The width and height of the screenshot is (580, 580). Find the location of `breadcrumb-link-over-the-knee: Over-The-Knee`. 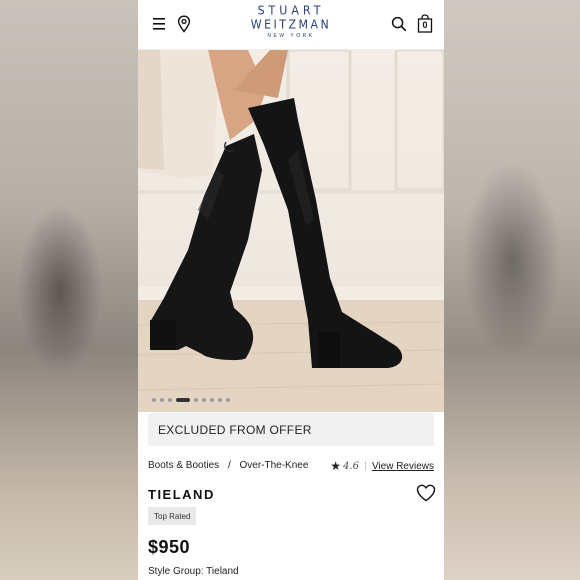

breadcrumb-link-over-the-knee: Over-The-Knee is located at coordinates (274, 465).